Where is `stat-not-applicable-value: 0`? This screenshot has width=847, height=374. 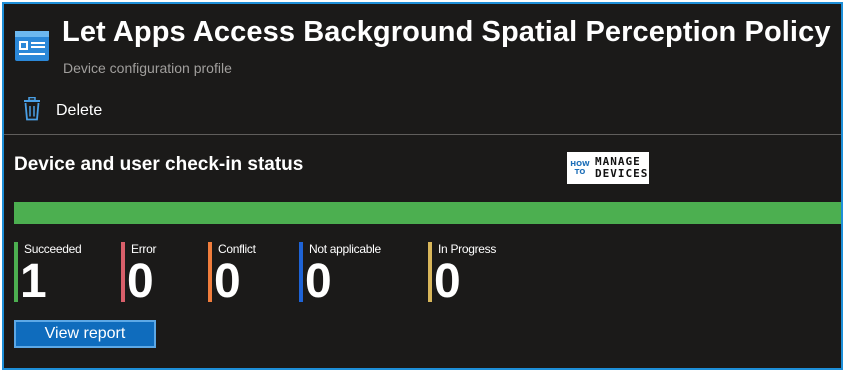 stat-not-applicable-value: 0 is located at coordinates (318, 281).